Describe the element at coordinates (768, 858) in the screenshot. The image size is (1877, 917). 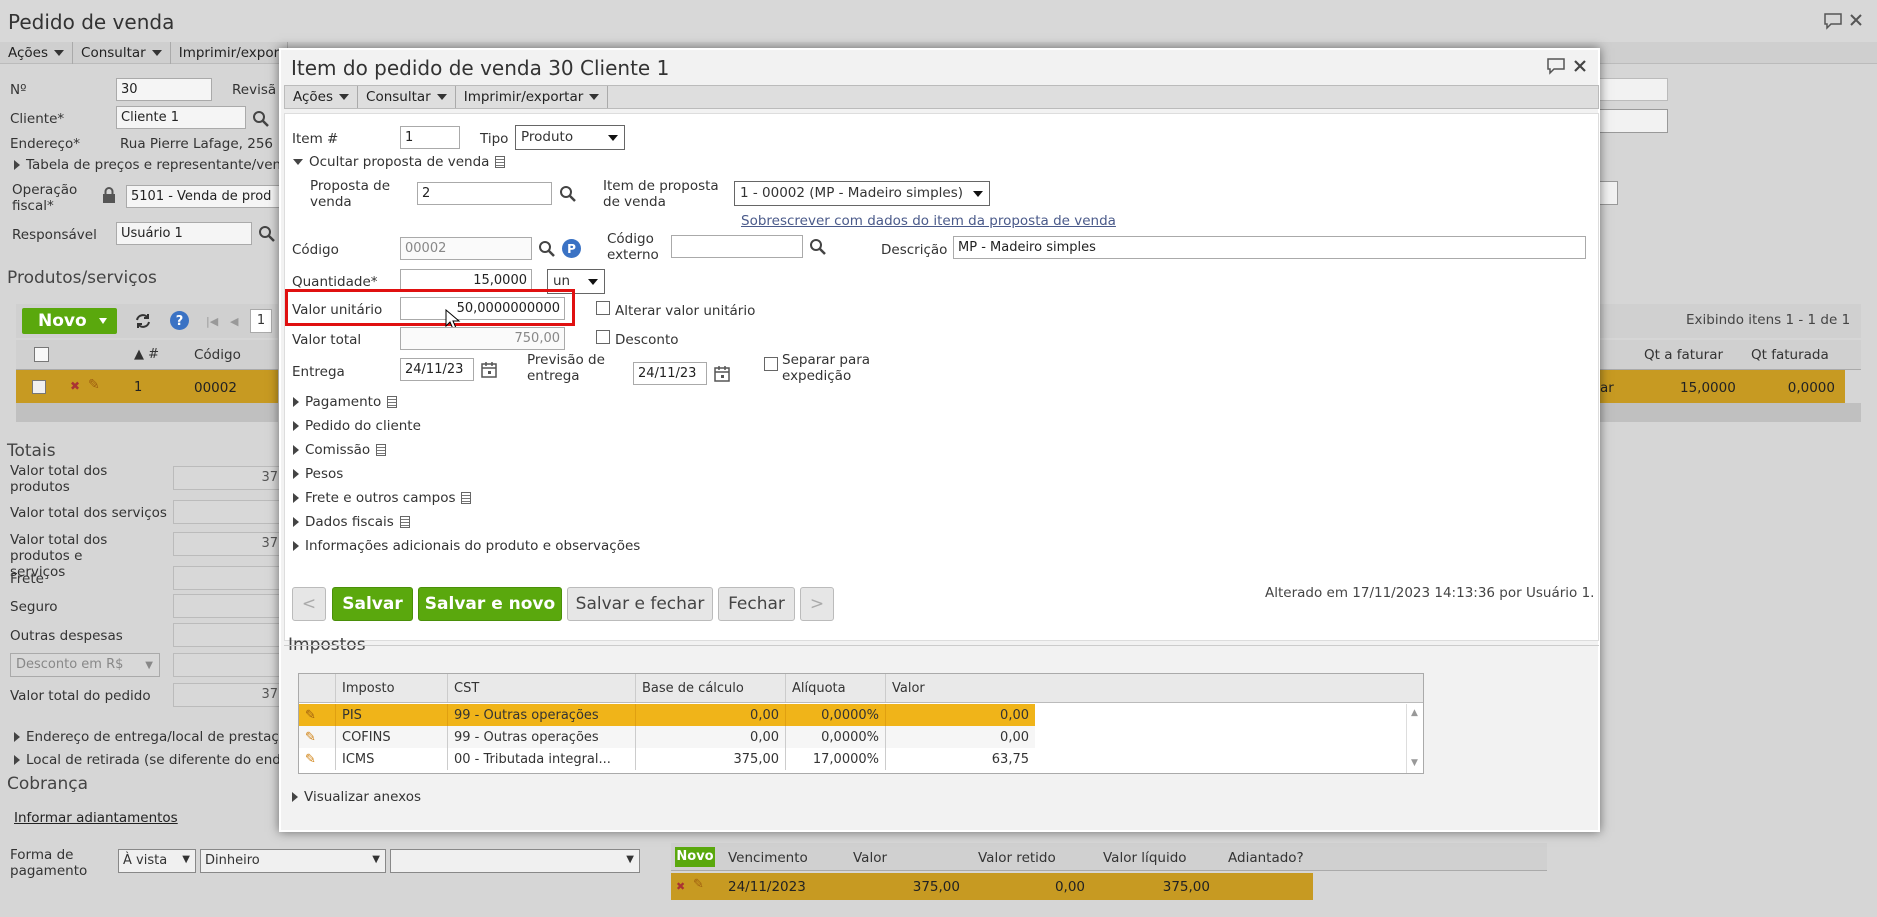
I see `bg-parc-col-vencimento: Vencimento` at that location.